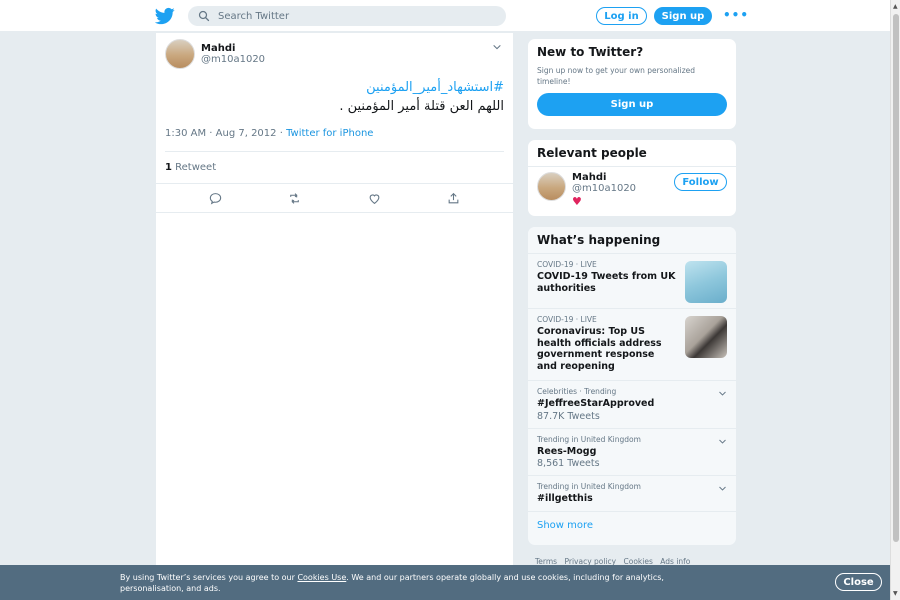 The width and height of the screenshot is (900, 600). I want to click on person-item: Mahdi @m10a1020 ♥ Follow, so click(632, 190).